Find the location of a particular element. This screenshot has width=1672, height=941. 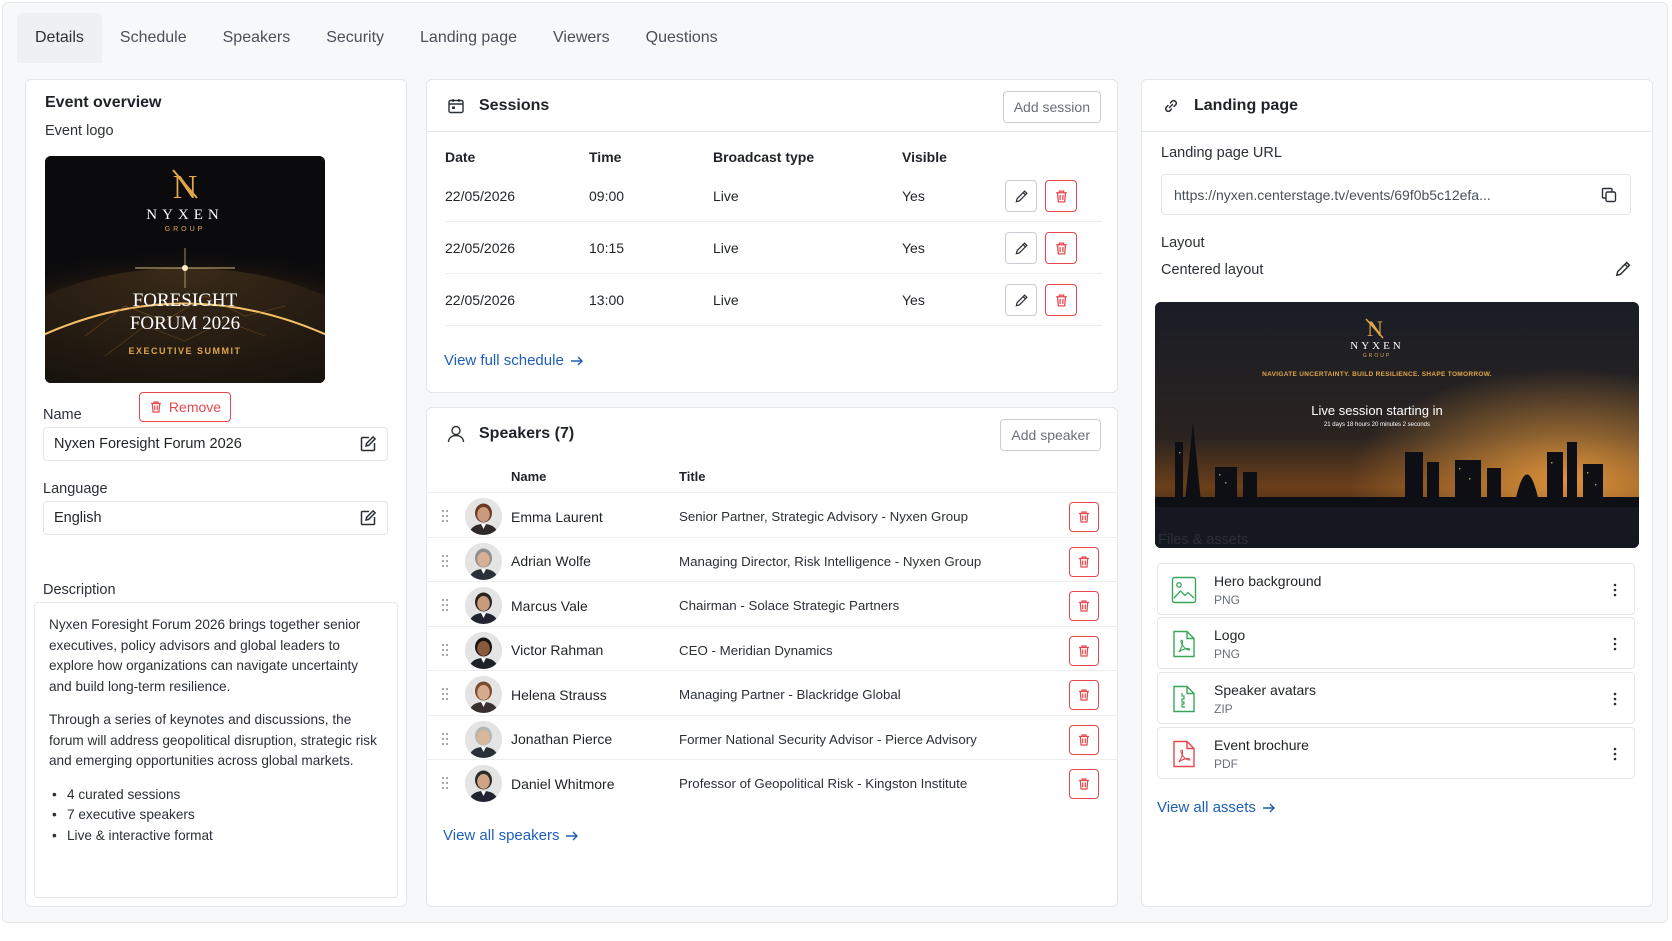

remove-logo-button: Remove is located at coordinates (185, 407).